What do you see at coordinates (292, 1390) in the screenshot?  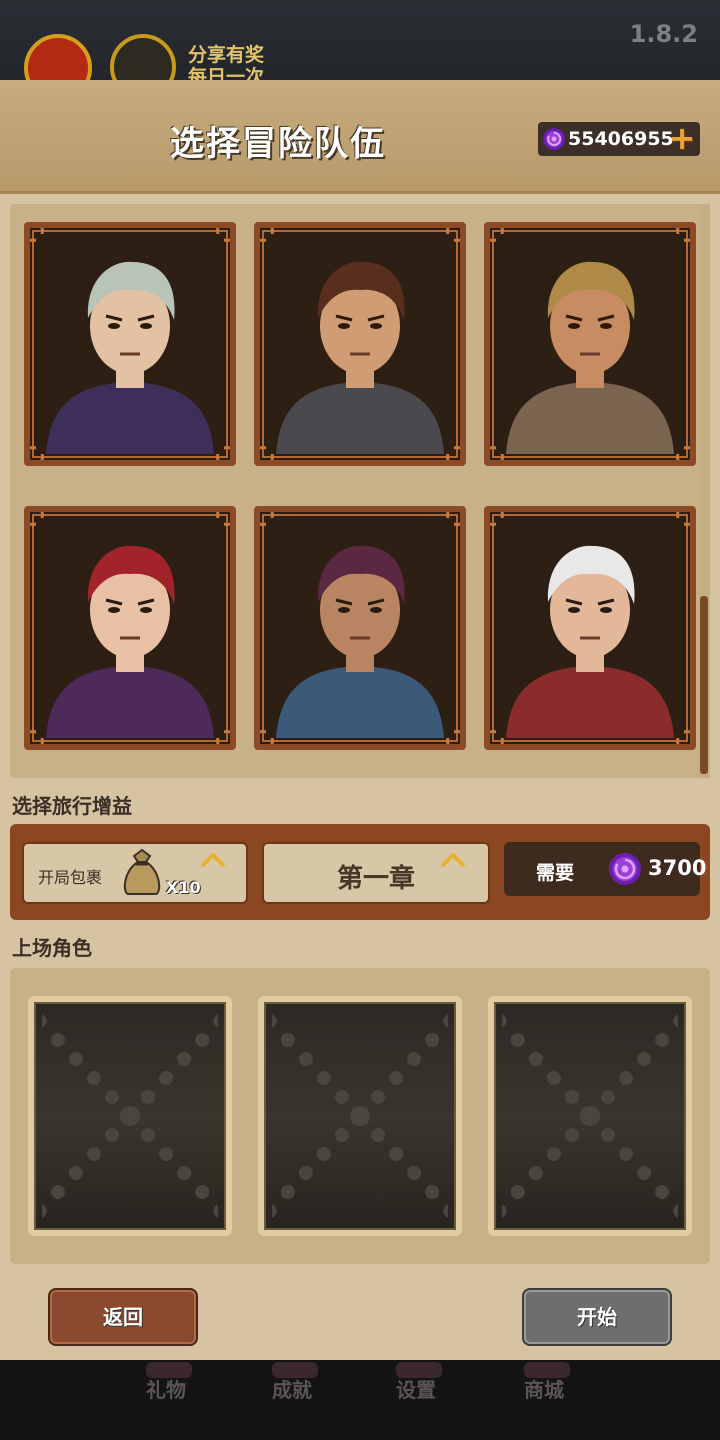 I see `nav-achievement: 成就` at bounding box center [292, 1390].